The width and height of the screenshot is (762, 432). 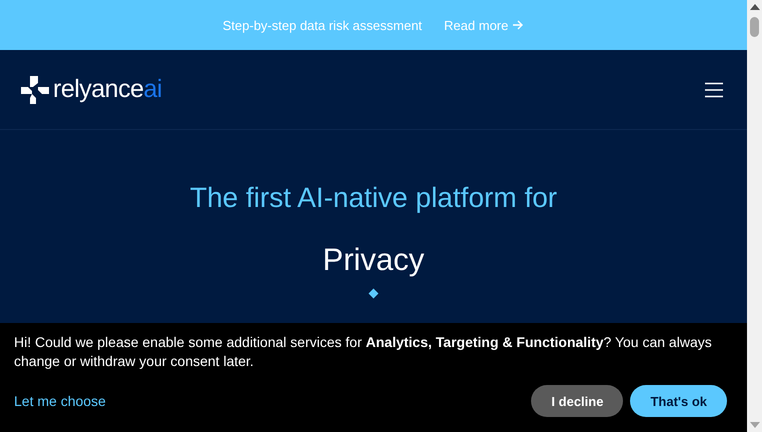 I want to click on arrow-right-icon, so click(x=518, y=25).